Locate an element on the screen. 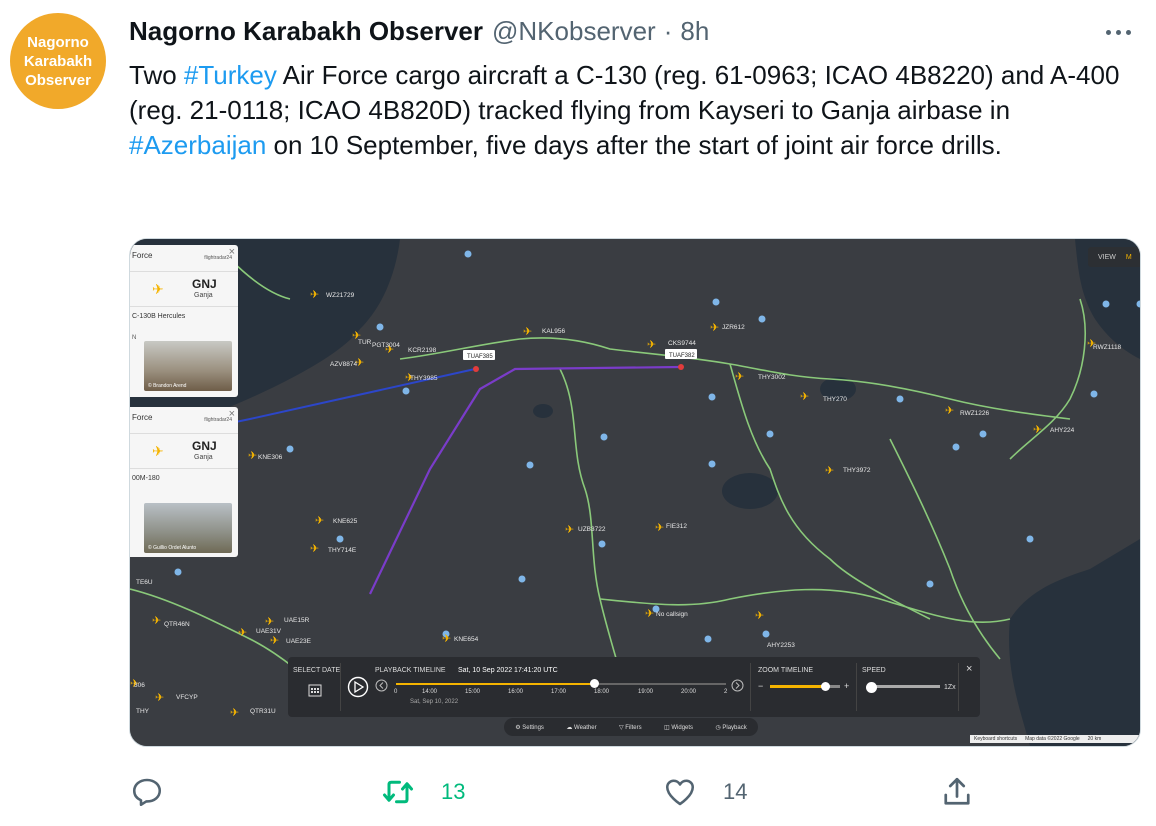 Image resolution: width=1156 pixels, height=826 pixels. flight-label: THY3972 is located at coordinates (857, 470).